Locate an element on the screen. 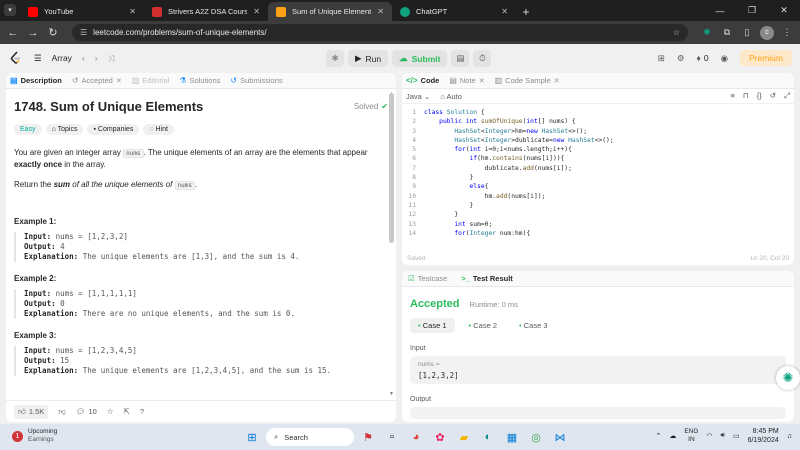  shuffle-icon: ⤨ is located at coordinates (111, 58).